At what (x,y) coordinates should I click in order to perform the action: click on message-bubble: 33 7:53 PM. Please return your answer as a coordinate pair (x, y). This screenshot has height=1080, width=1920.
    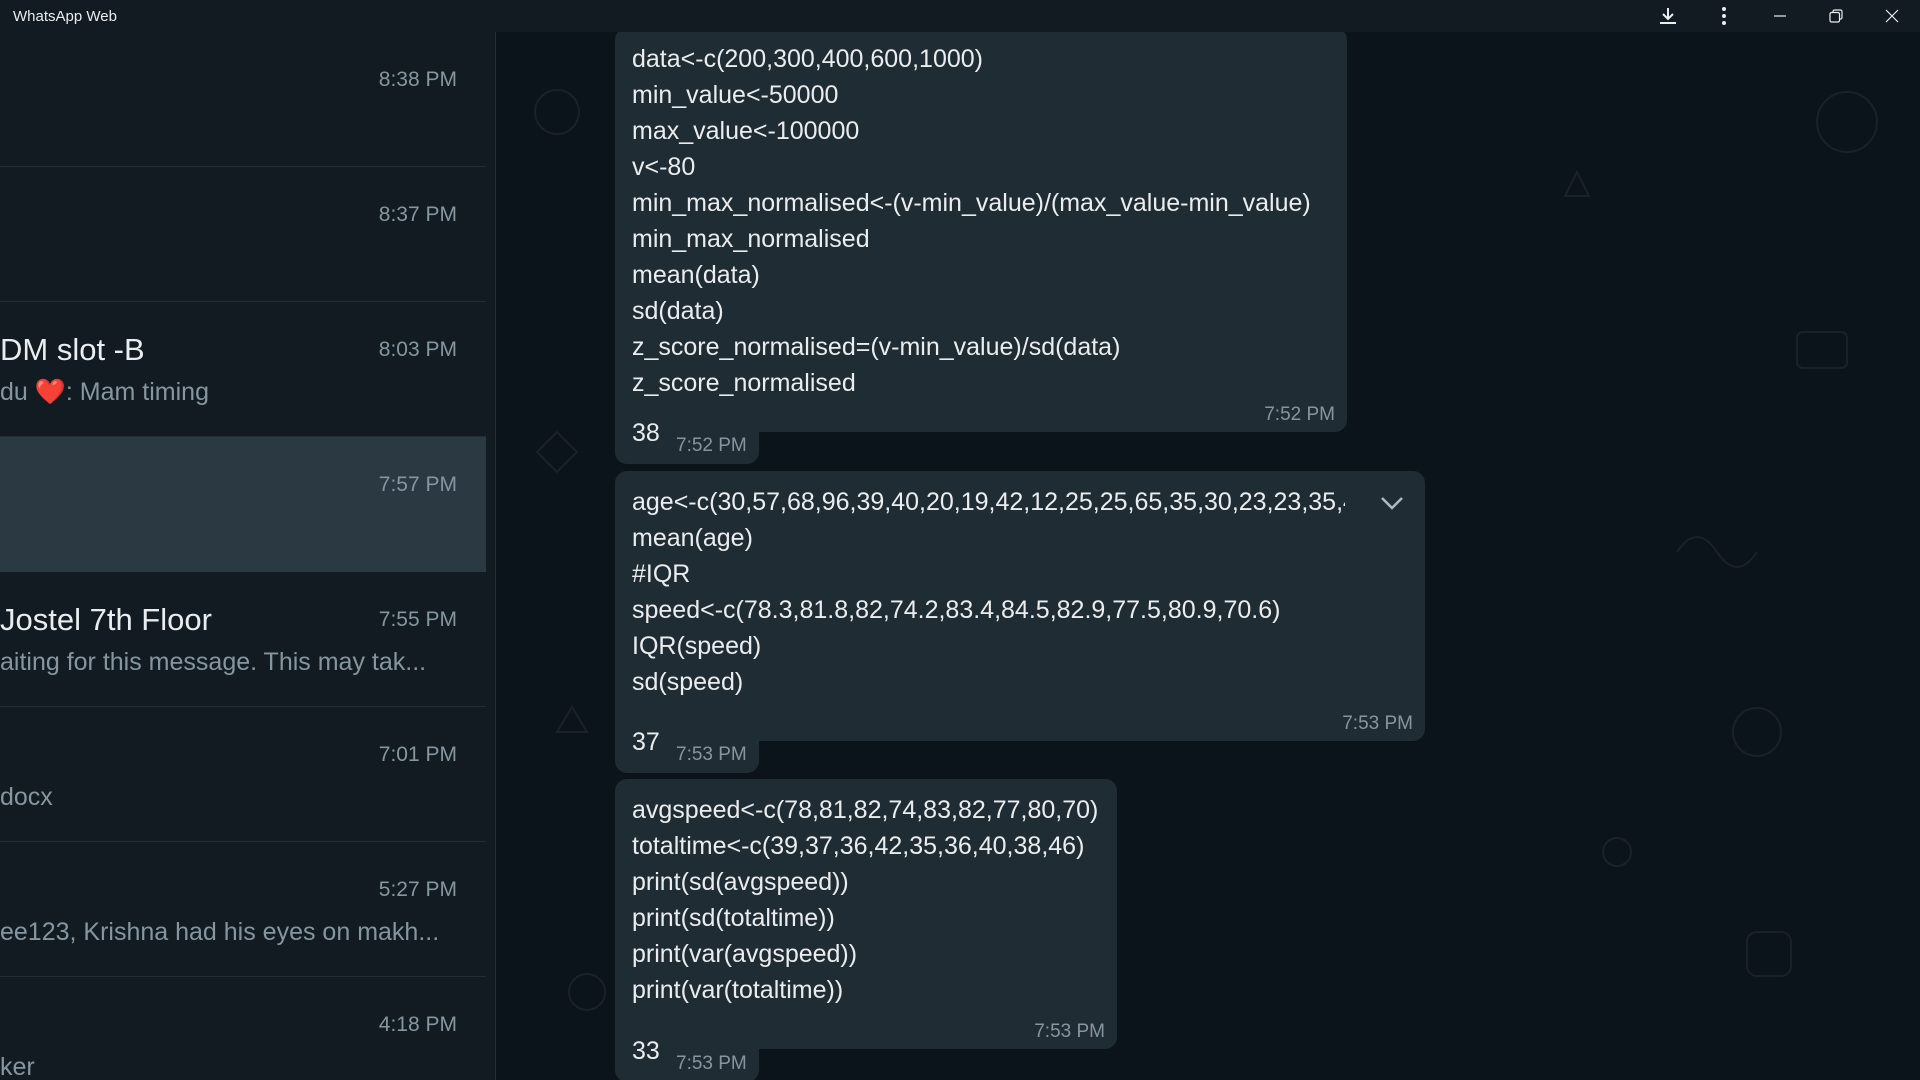
    Looking at the image, I should click on (687, 1052).